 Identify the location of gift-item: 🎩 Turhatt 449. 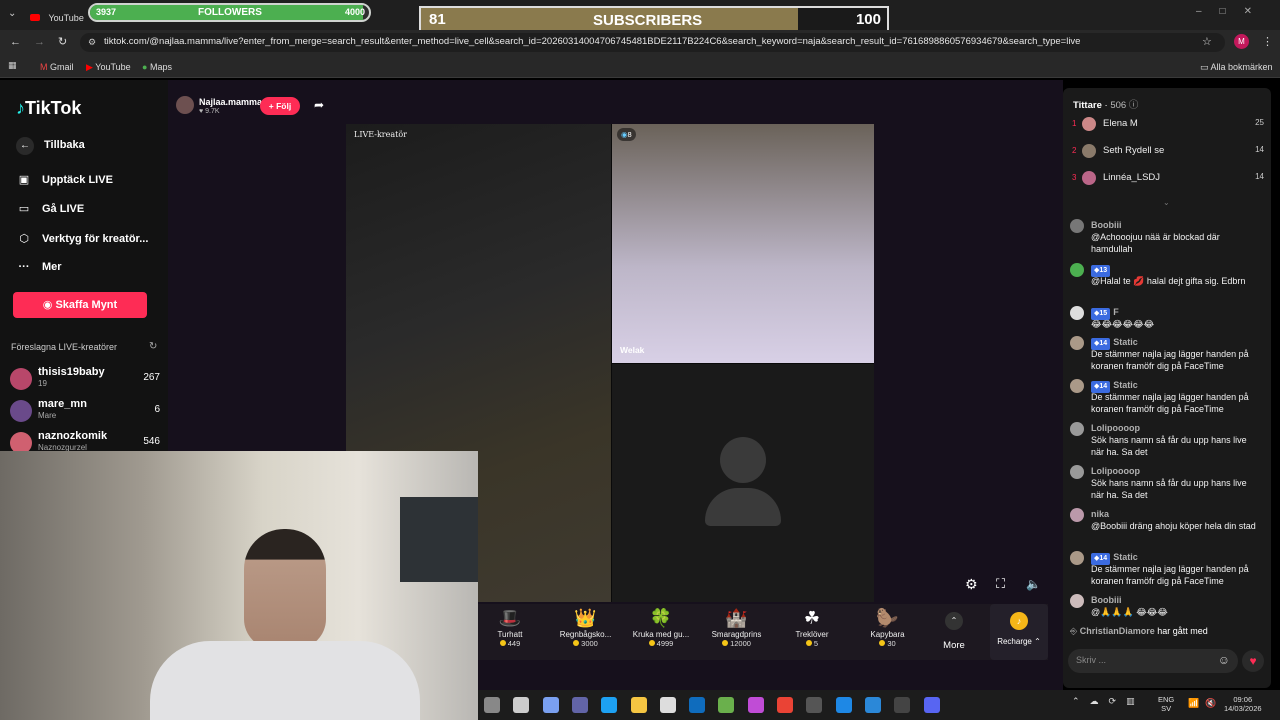
(510, 628).